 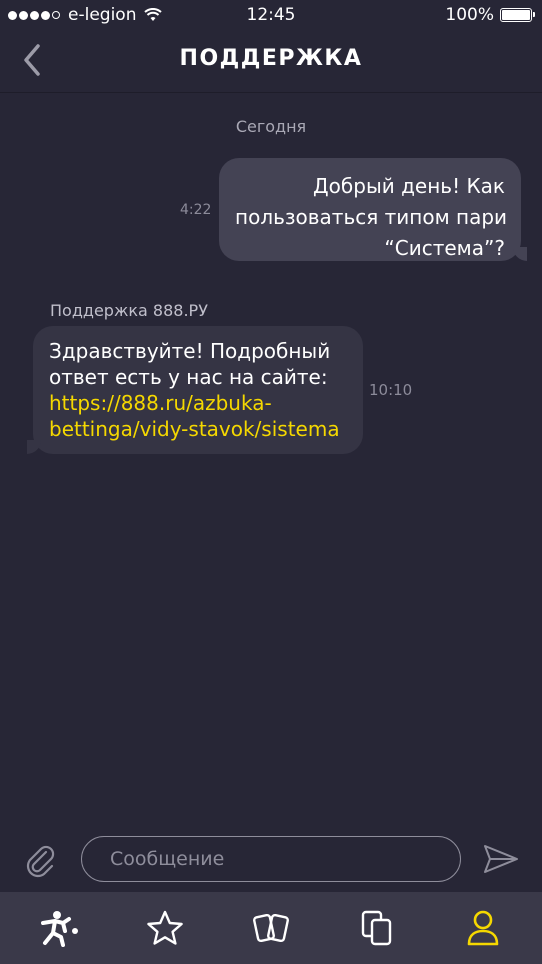 I want to click on message-text-line: пользоваться типом пари, so click(x=371, y=217).